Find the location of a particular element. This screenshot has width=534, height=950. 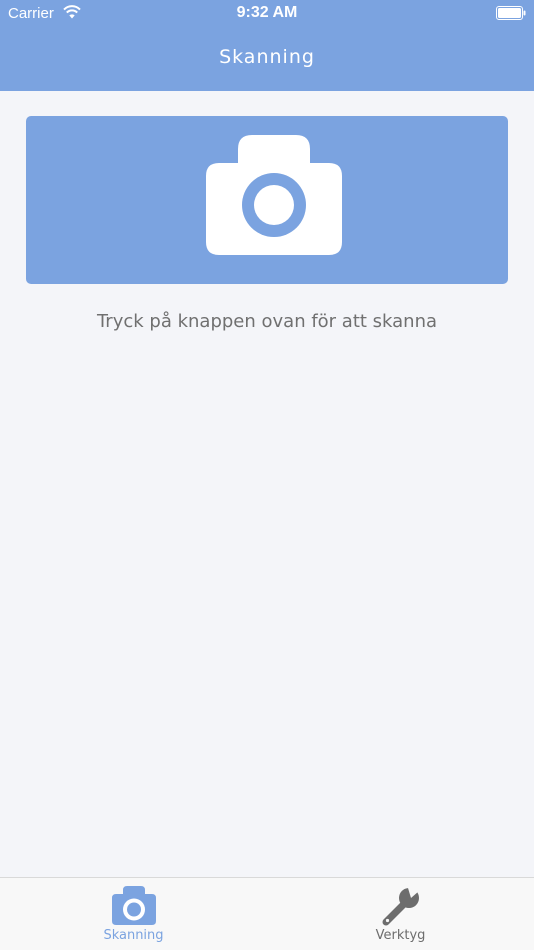

wrench-icon is located at coordinates (400, 907).